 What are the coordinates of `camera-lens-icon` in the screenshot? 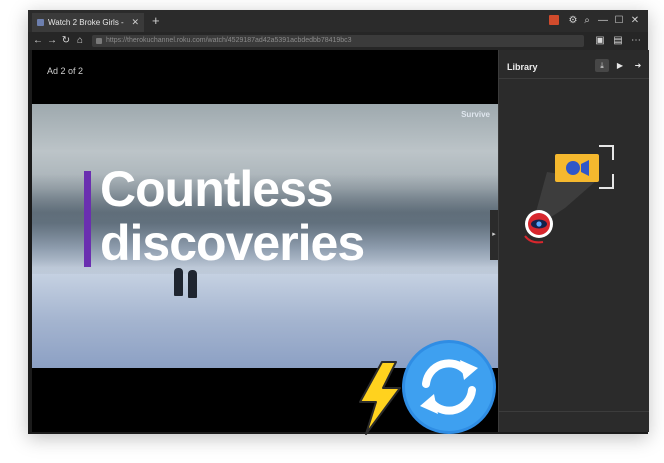 It's located at (573, 168).